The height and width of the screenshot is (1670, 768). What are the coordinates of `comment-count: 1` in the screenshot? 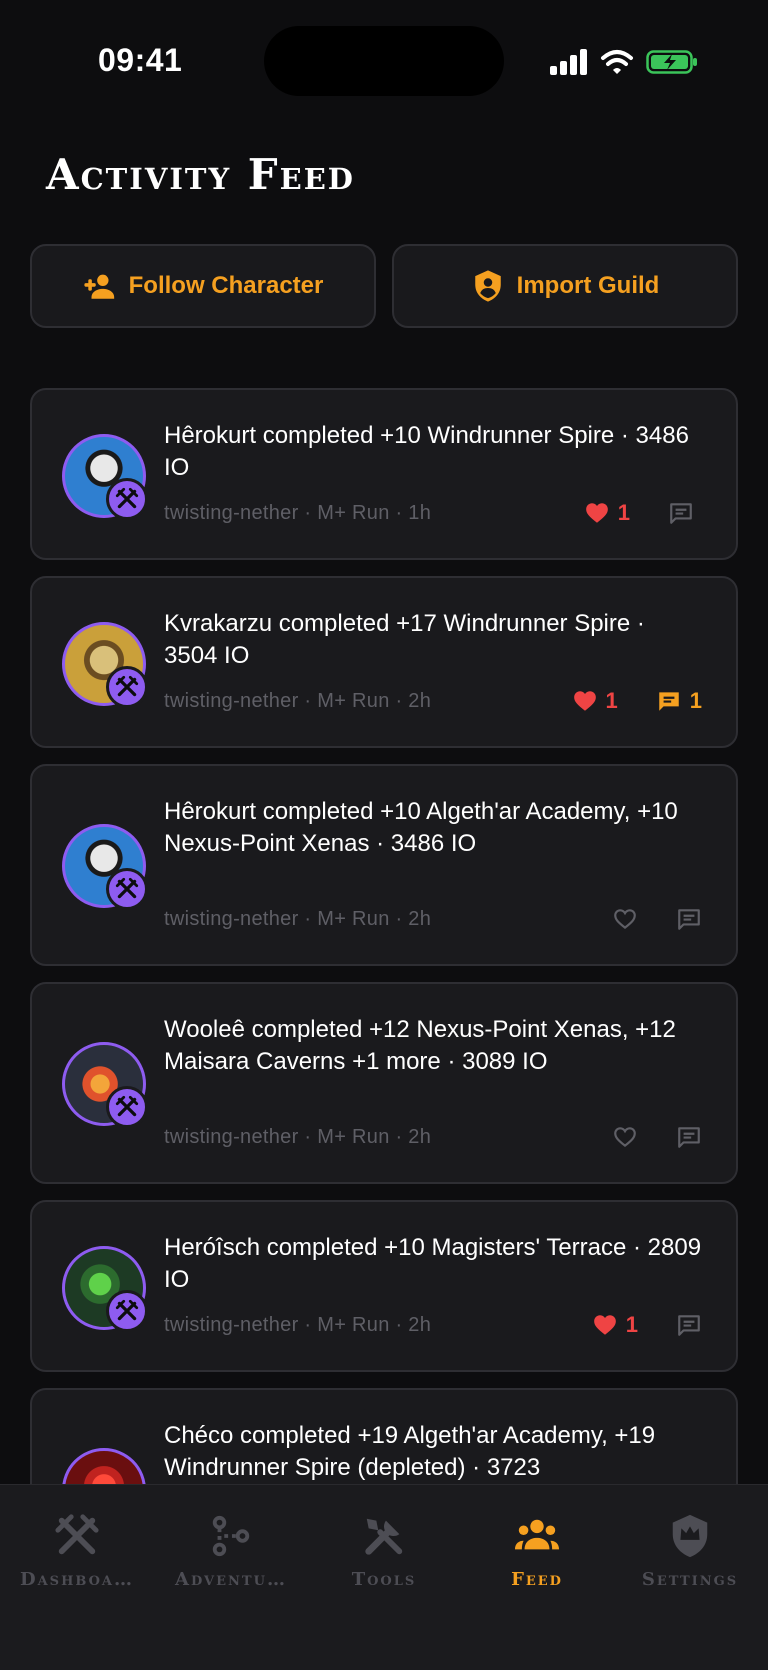 It's located at (695, 700).